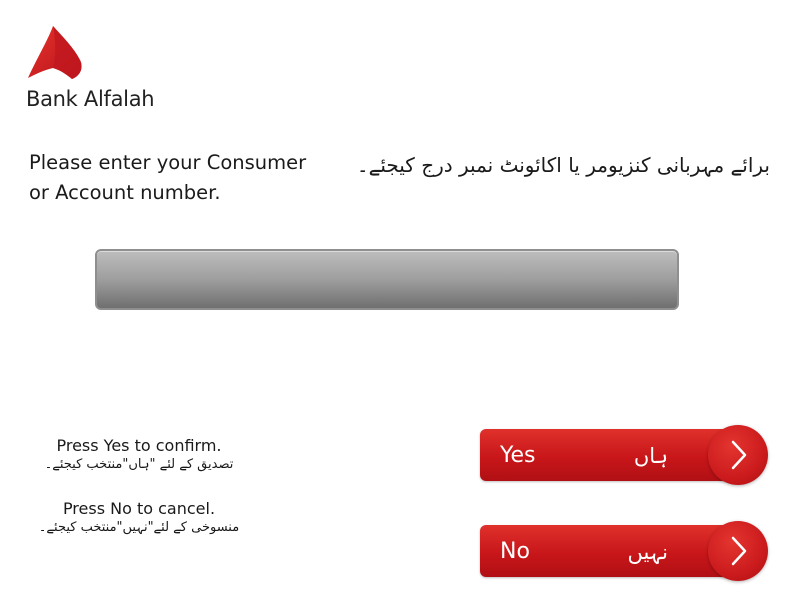 The image size is (796, 600). I want to click on confirm-hint-english: Press Yes to confirm., so click(139, 445).